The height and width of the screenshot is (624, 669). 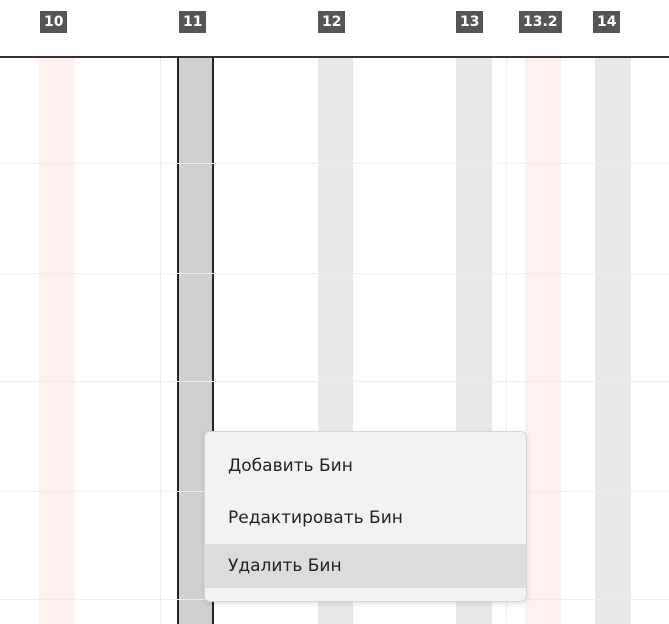 What do you see at coordinates (193, 22) in the screenshot?
I see `bin-label-11: 11` at bounding box center [193, 22].